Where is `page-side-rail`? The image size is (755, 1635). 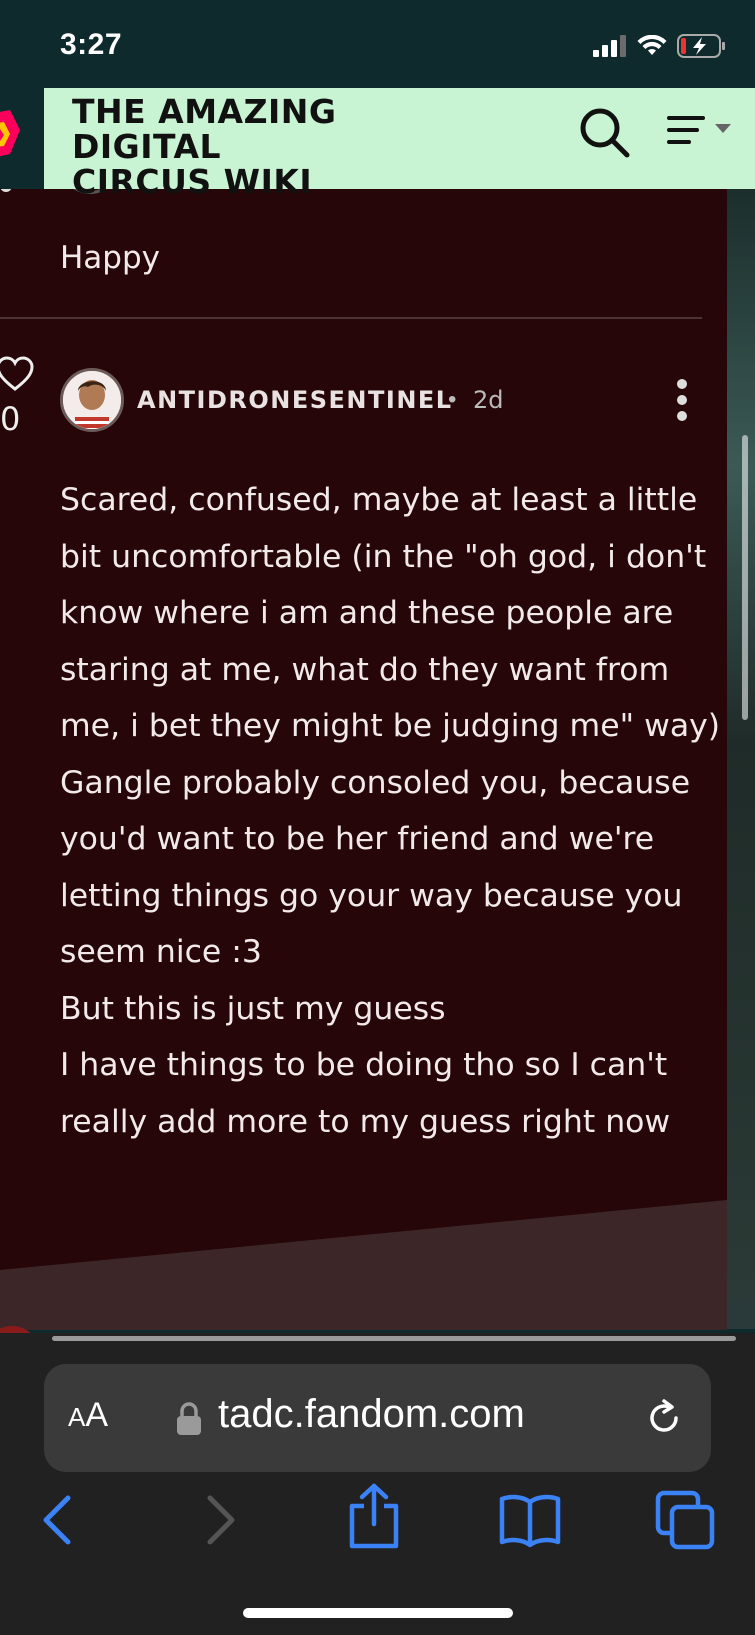 page-side-rail is located at coordinates (741, 744).